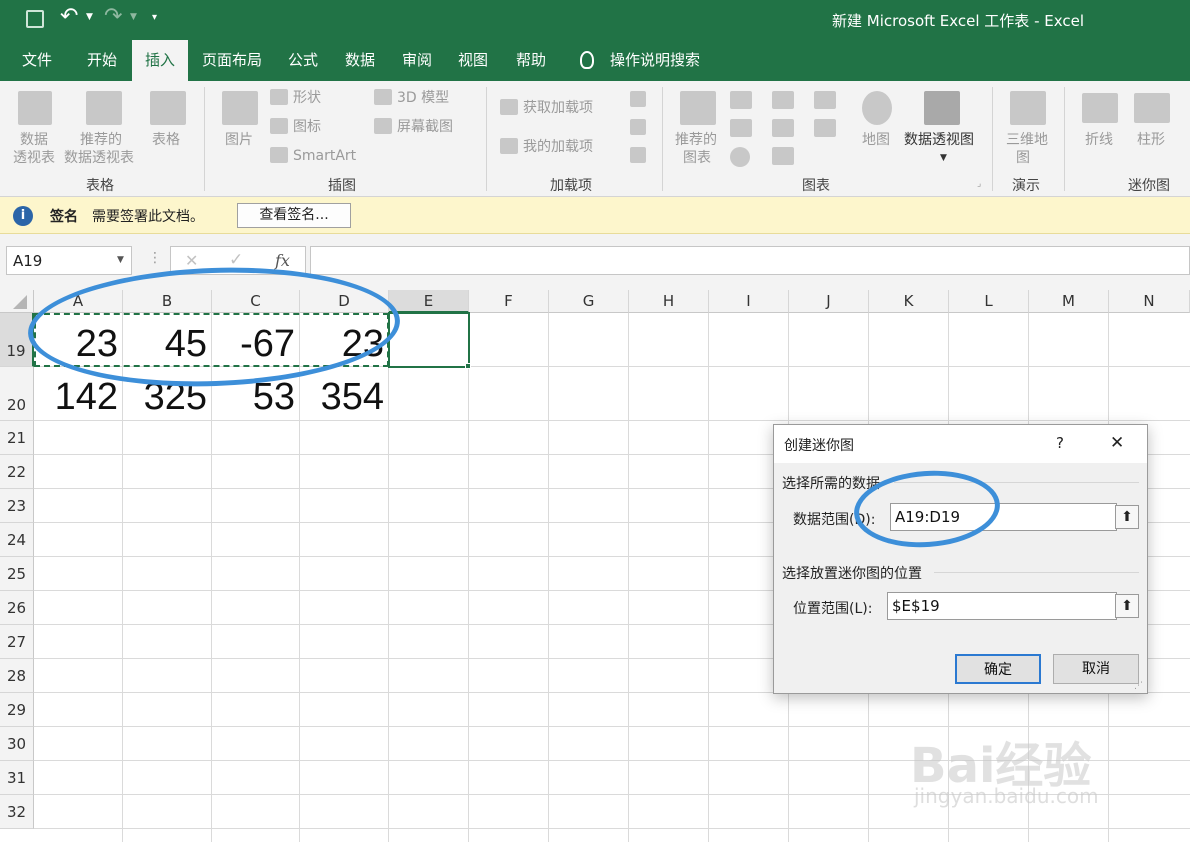 The image size is (1190, 842). What do you see at coordinates (943, 158) in the screenshot?
I see `pivot-chart-dropdown-icon: ▼` at bounding box center [943, 158].